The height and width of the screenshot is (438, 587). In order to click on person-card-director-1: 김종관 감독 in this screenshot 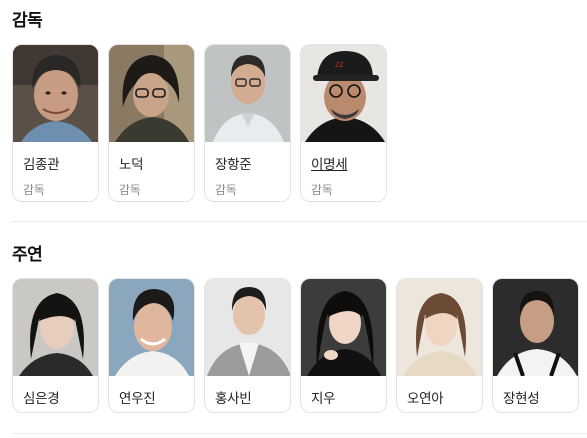, I will do `click(55, 123)`.